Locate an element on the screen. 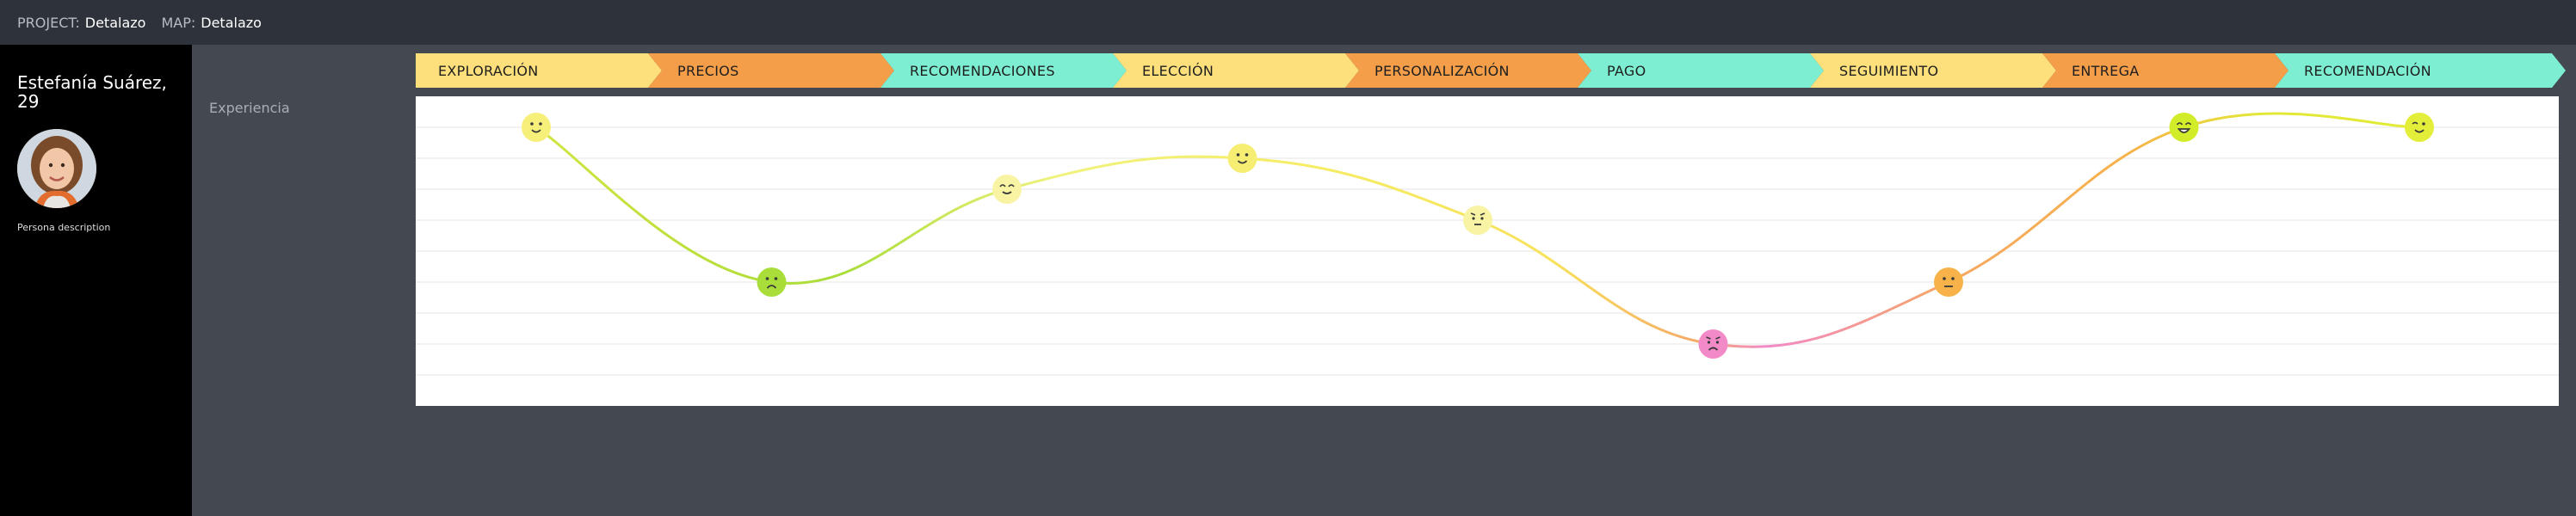 The image size is (2576, 516). experience-lane-label: Experiencia is located at coordinates (249, 108).